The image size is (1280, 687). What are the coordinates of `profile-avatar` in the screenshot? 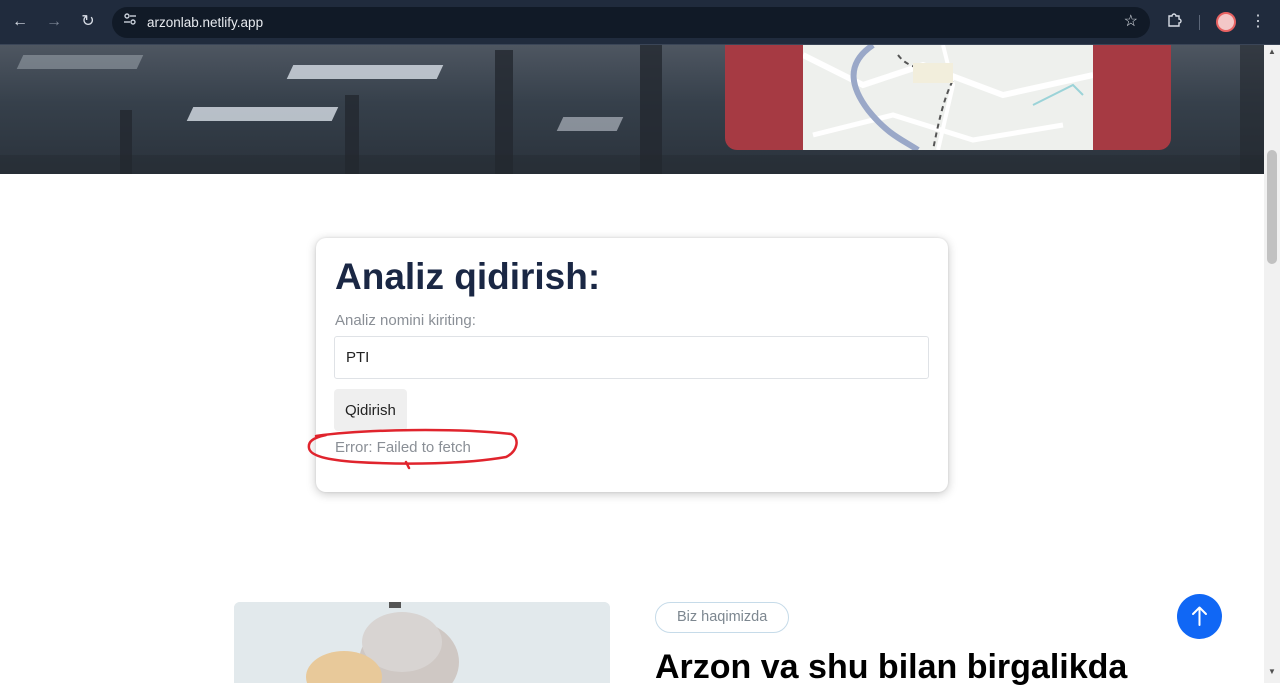 It's located at (1226, 22).